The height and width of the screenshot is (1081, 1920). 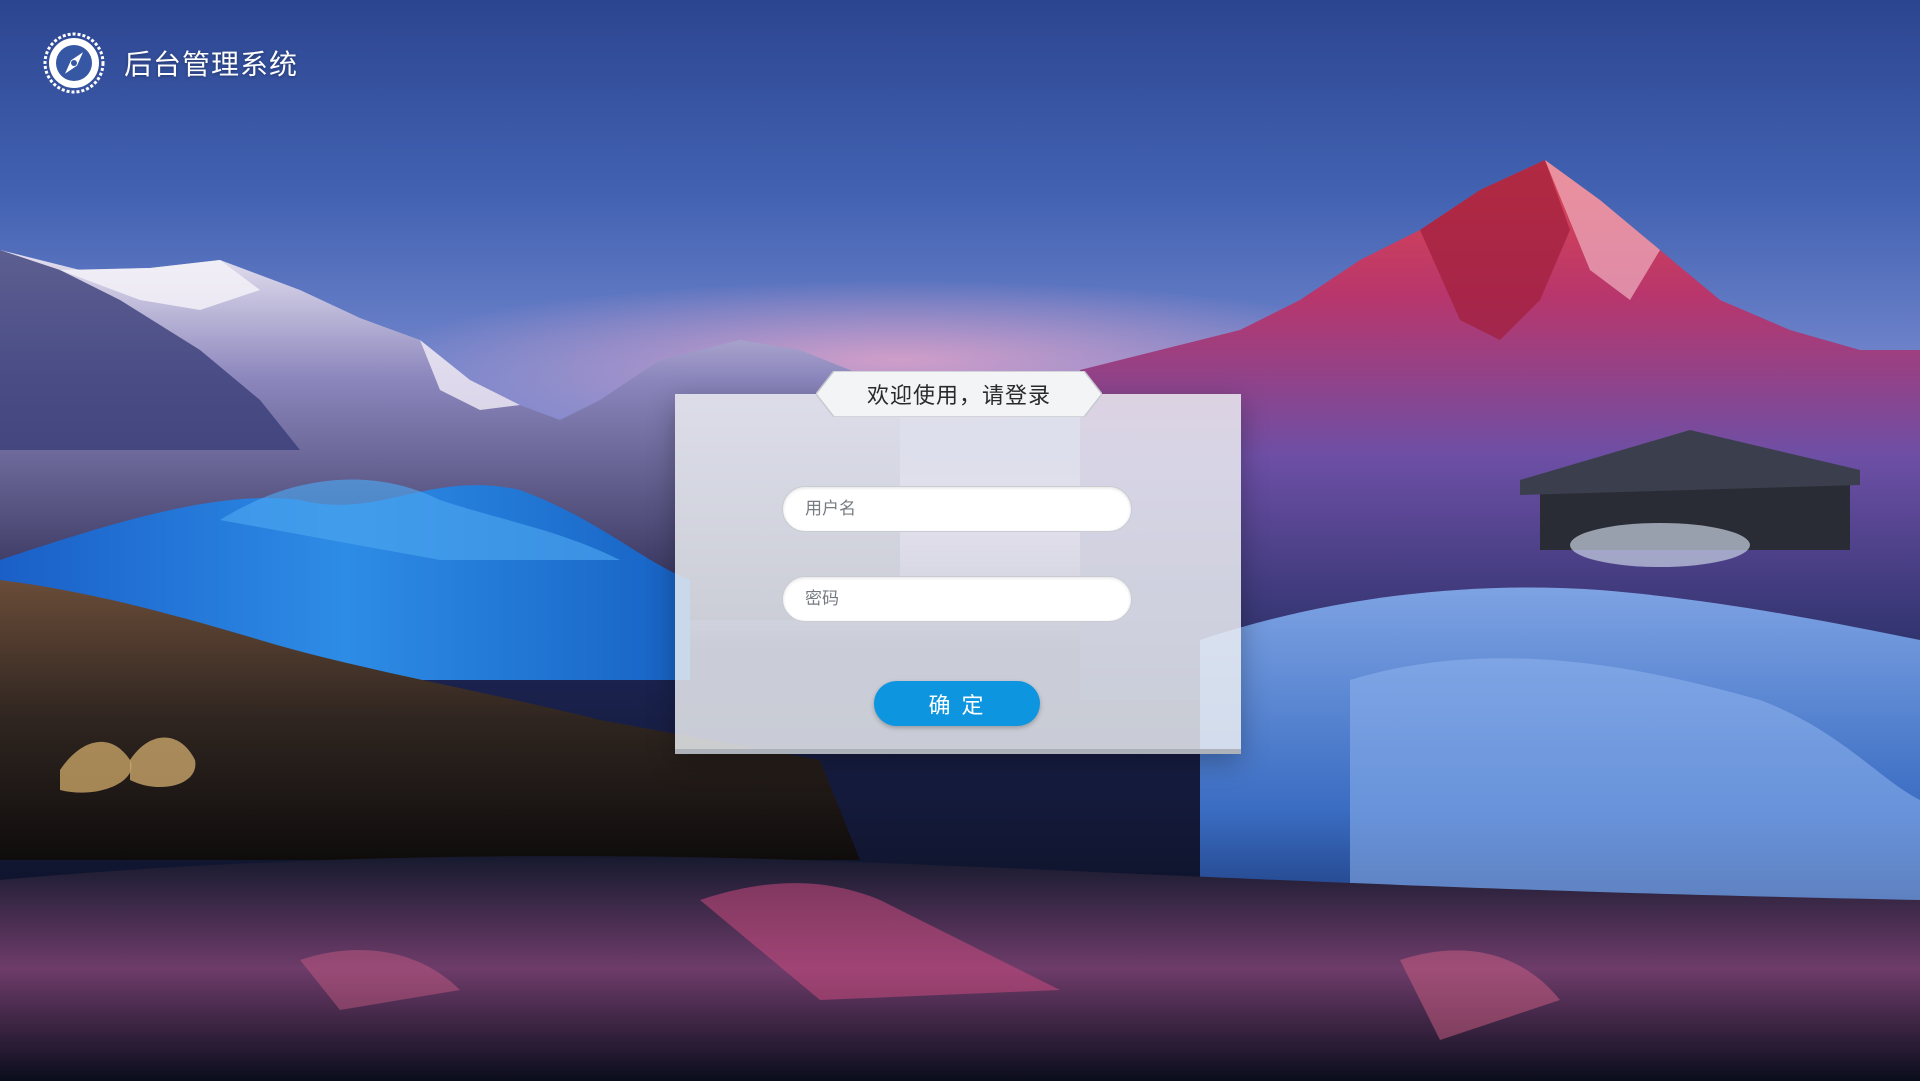 I want to click on login-heading: 欢迎使用，请登录, so click(x=958, y=396).